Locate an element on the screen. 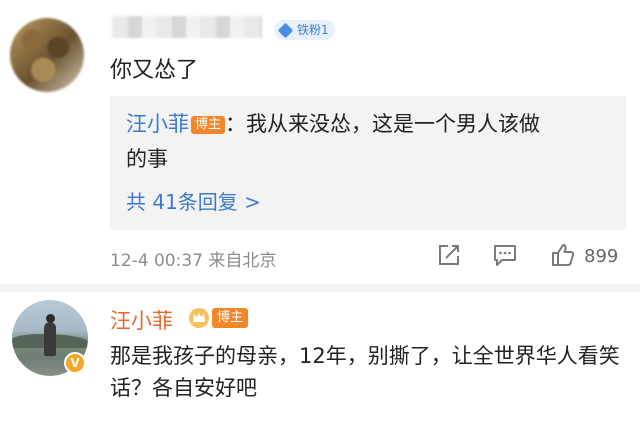 Image resolution: width=640 pixels, height=424 pixels. comment-meta: 12-4 00:37 来自北京 is located at coordinates (193, 261).